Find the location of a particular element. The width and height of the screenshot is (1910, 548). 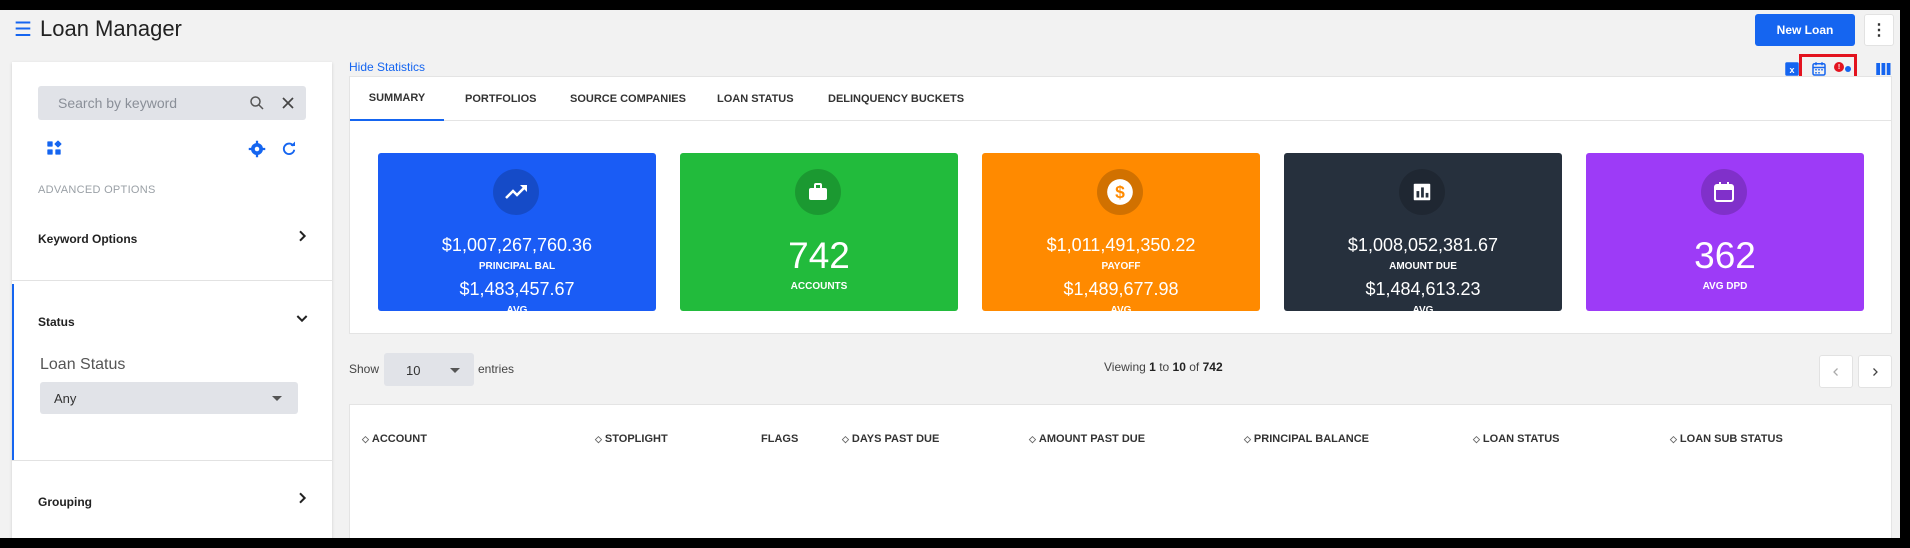

payoff-value: $1,011,491,350.22 is located at coordinates (1121, 245).